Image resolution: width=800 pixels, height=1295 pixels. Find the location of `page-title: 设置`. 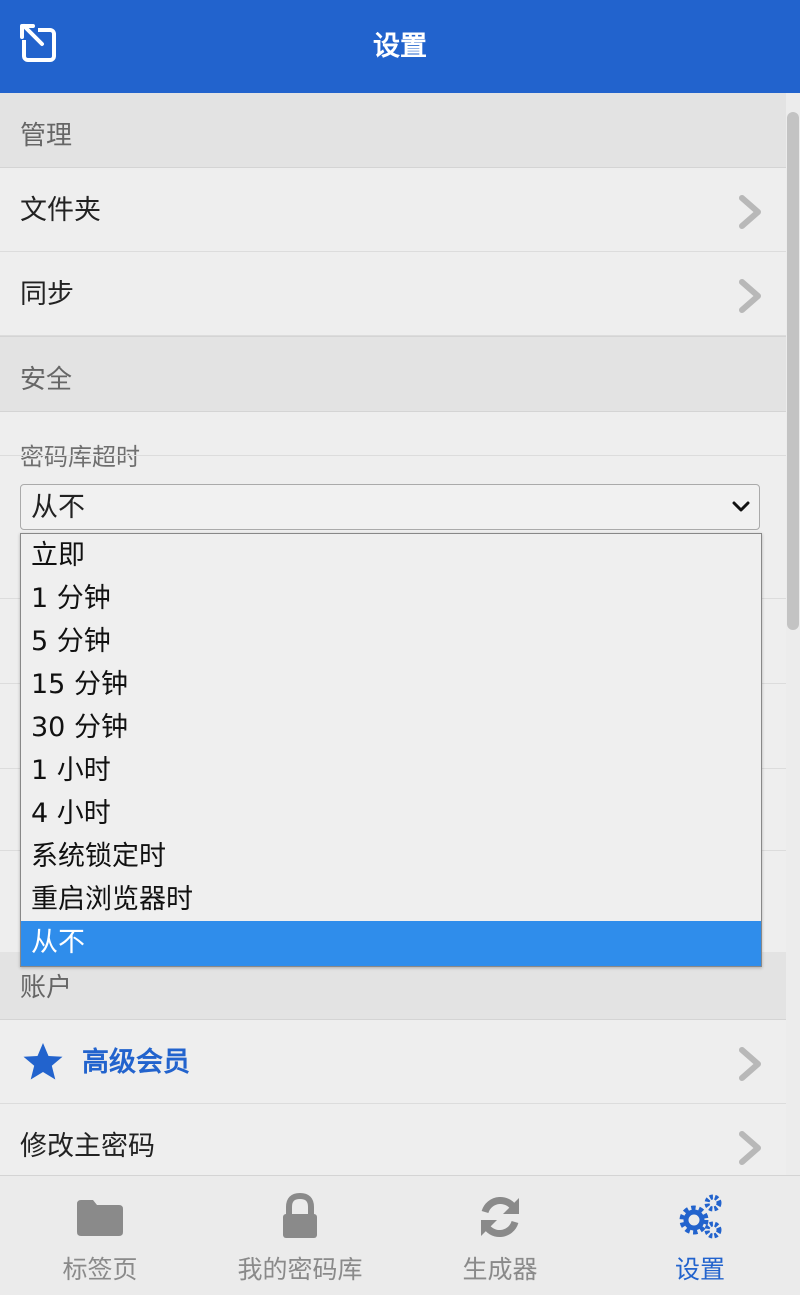

page-title: 设置 is located at coordinates (400, 46).